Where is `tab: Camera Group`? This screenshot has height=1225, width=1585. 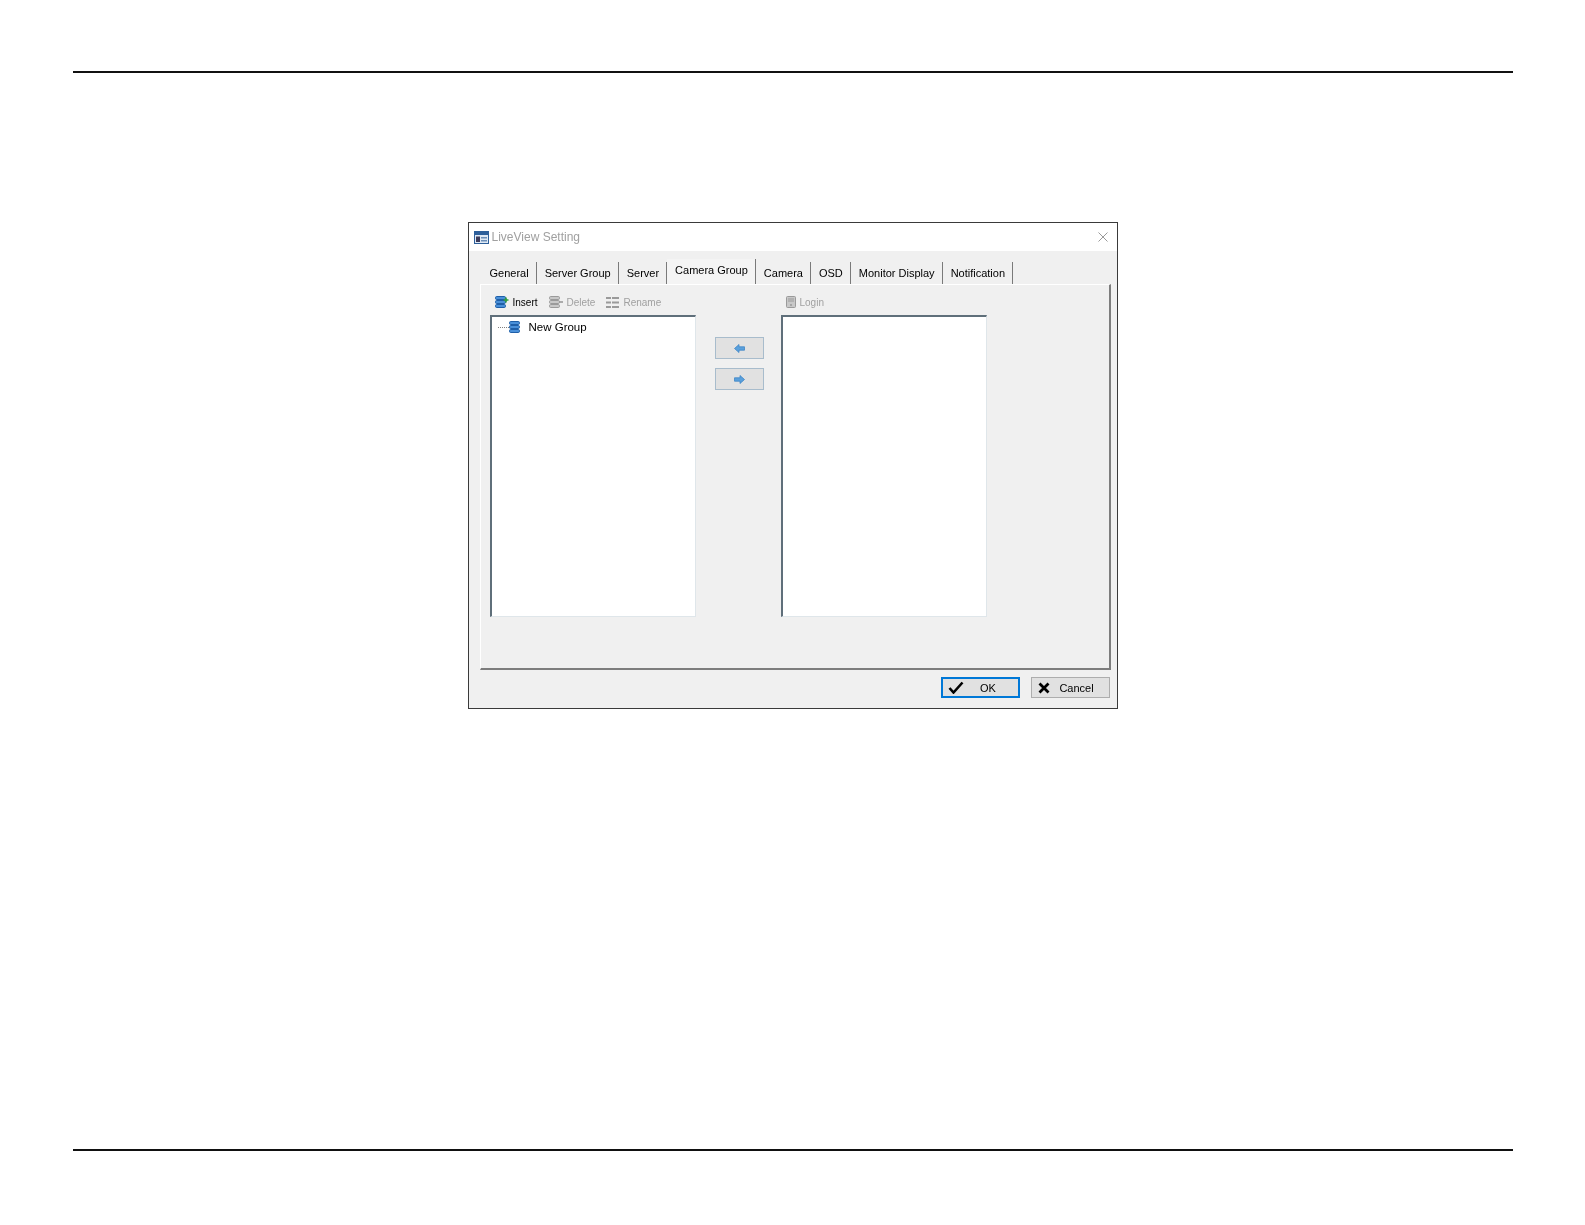
tab: Camera Group is located at coordinates (711, 271).